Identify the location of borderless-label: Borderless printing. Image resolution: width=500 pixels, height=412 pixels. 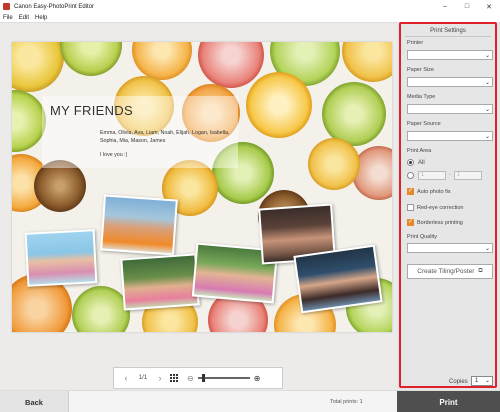
(440, 223).